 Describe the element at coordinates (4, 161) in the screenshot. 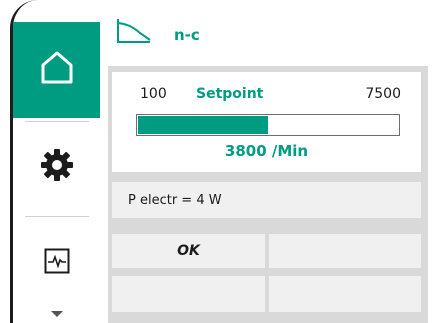

I see `display-bezel` at that location.